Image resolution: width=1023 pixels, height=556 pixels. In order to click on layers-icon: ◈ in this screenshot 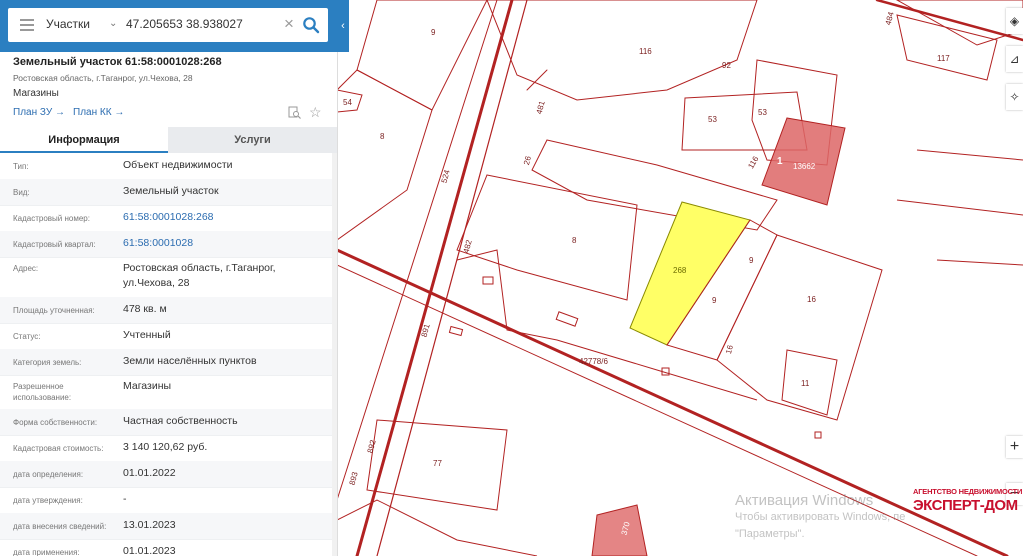, I will do `click(1014, 21)`.